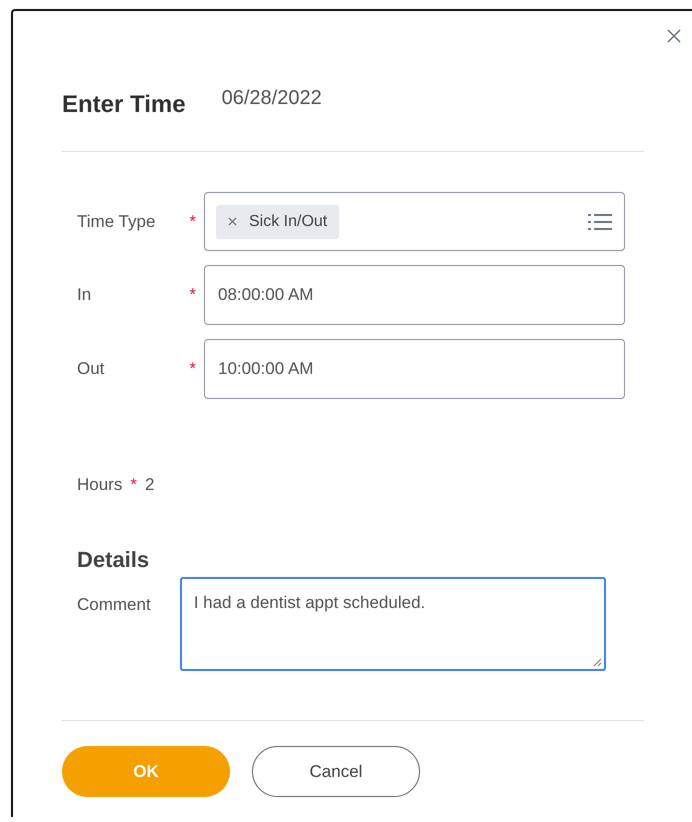 The image size is (692, 822). I want to click on hours-value: 2, so click(149, 485).